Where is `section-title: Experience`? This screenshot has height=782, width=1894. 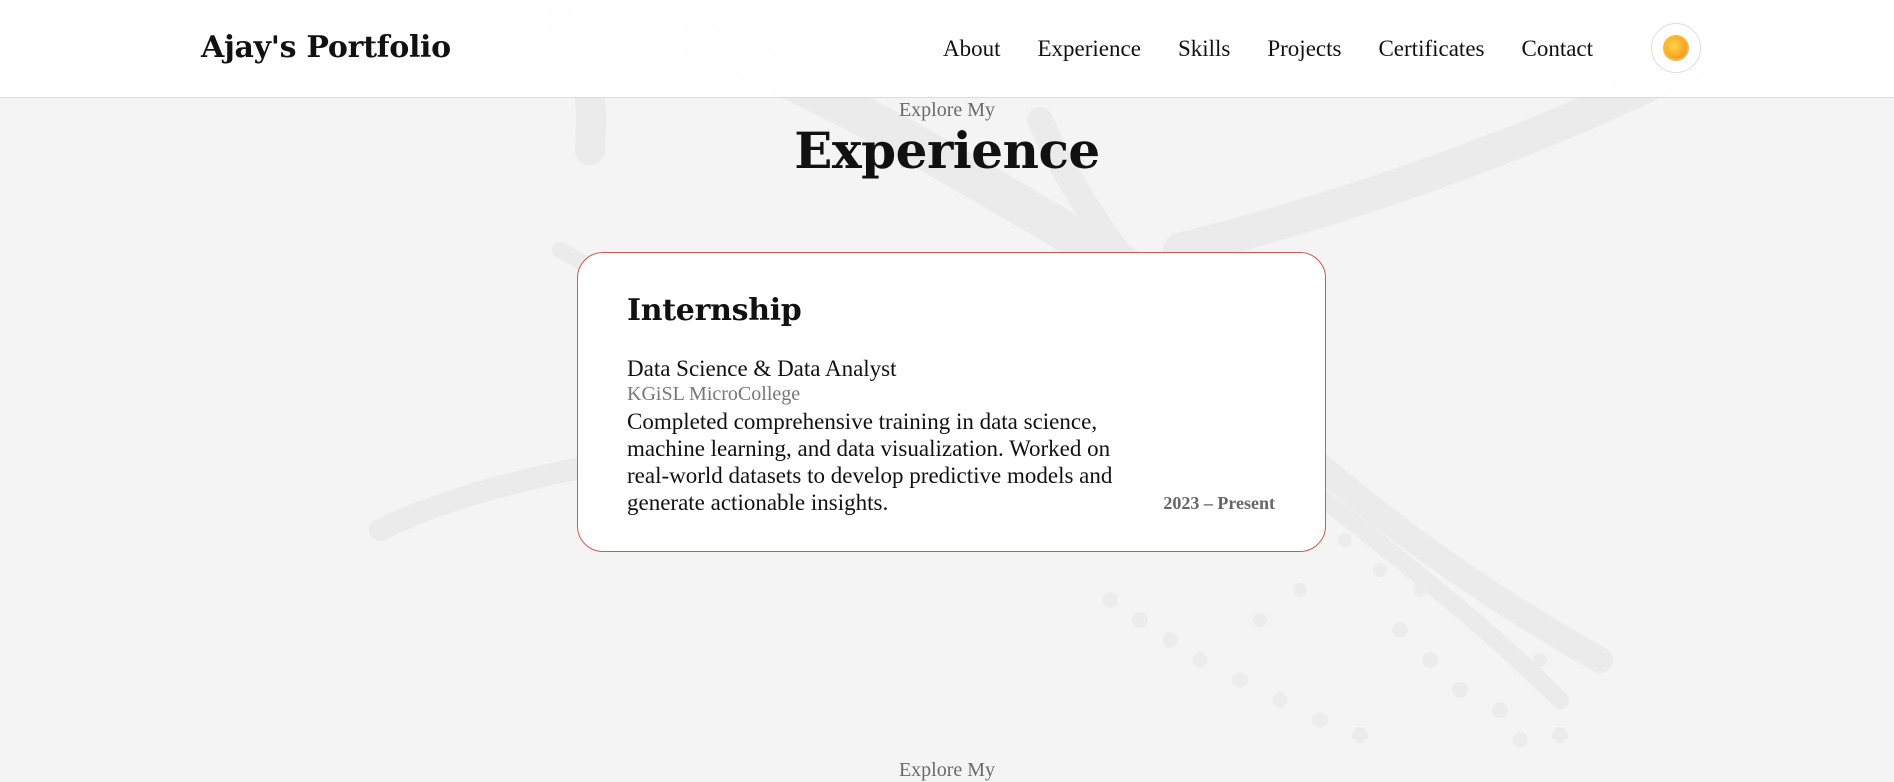 section-title: Experience is located at coordinates (947, 150).